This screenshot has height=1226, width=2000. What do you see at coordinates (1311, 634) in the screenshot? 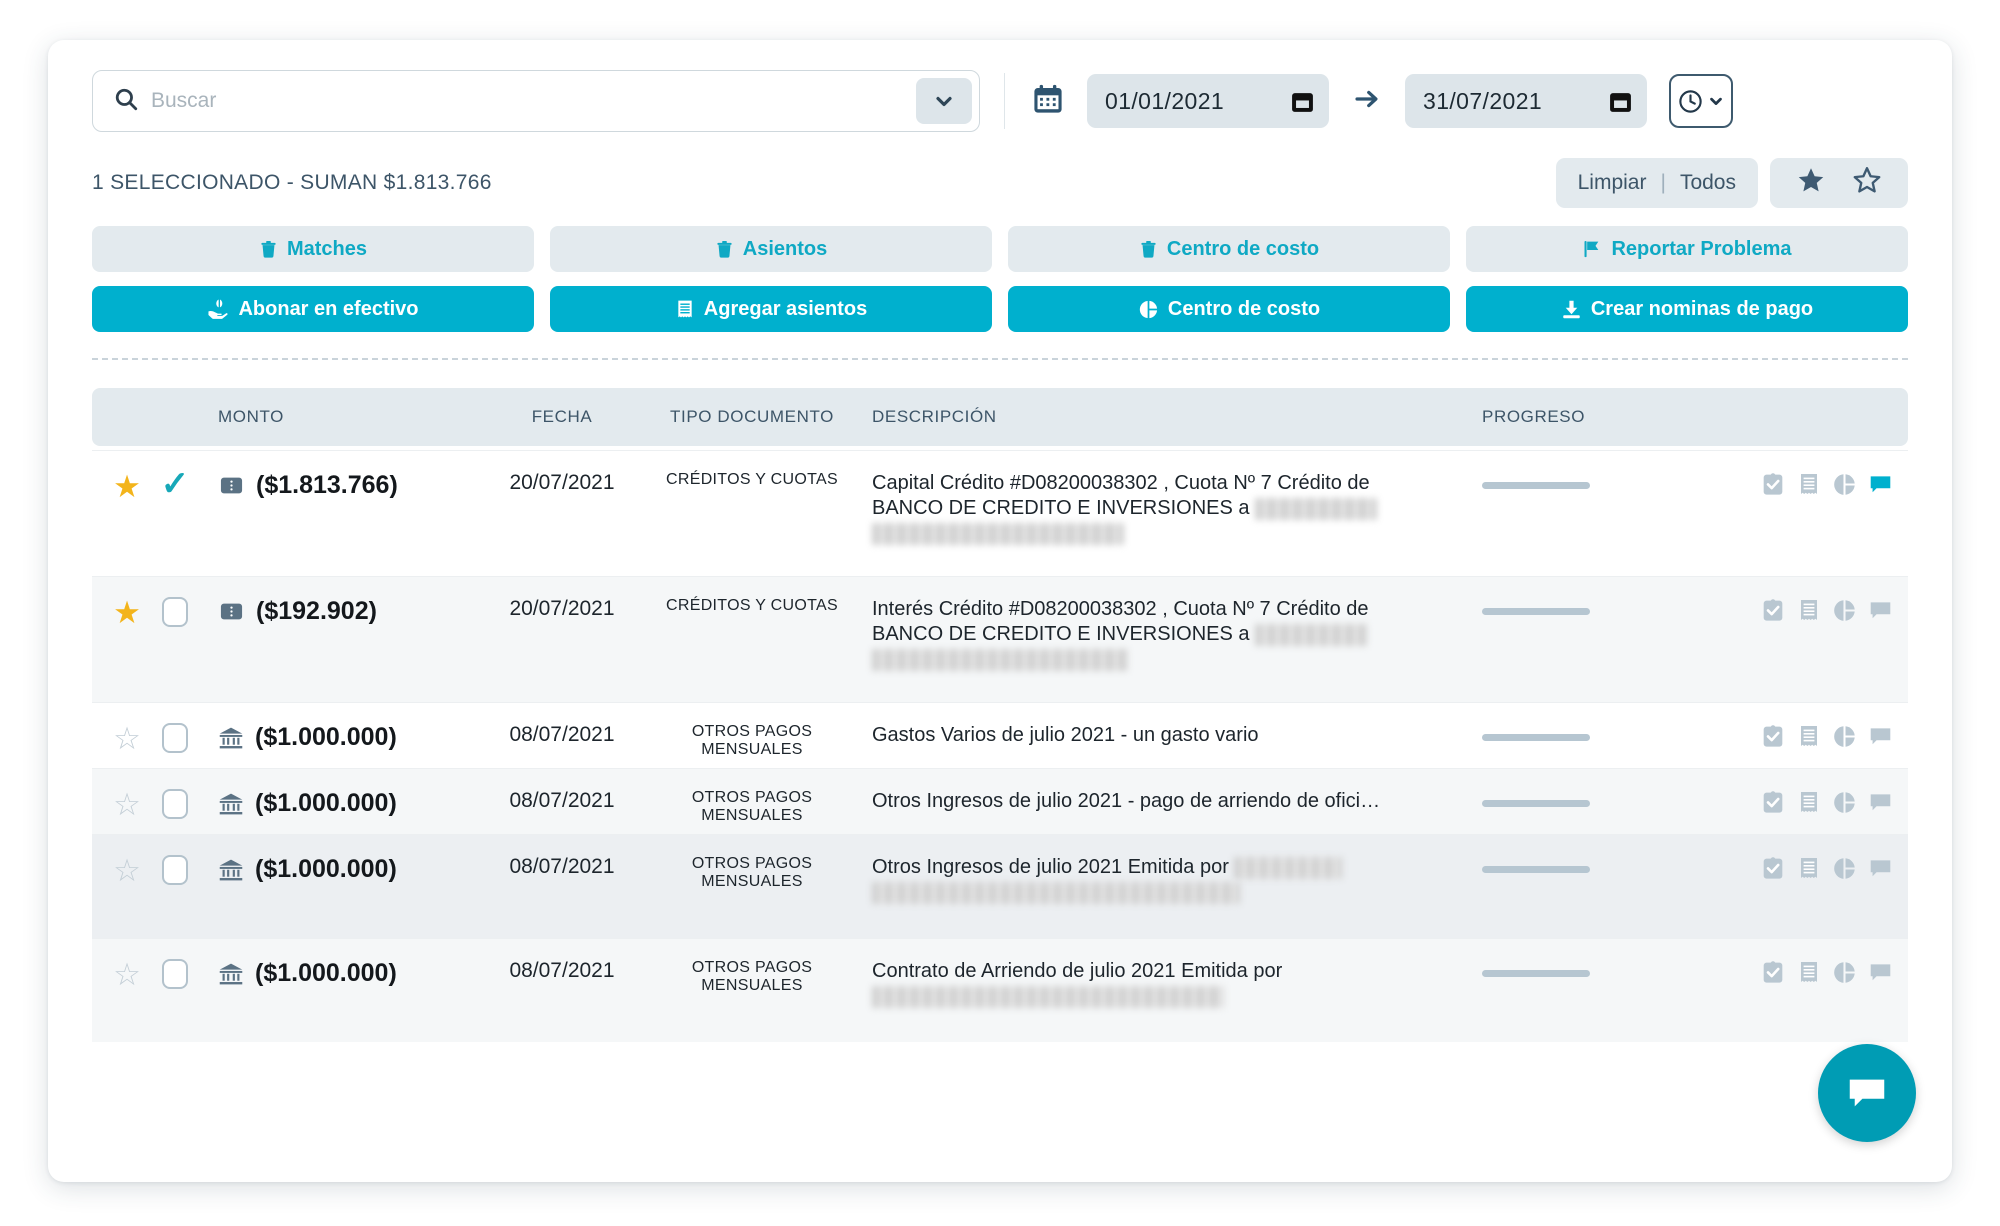
I see `redacted-text` at bounding box center [1311, 634].